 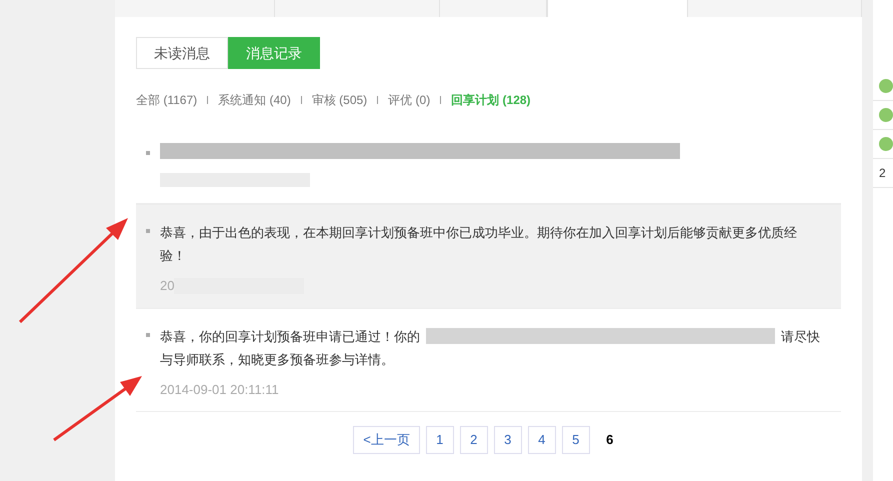 I want to click on page-link: 5, so click(x=576, y=440).